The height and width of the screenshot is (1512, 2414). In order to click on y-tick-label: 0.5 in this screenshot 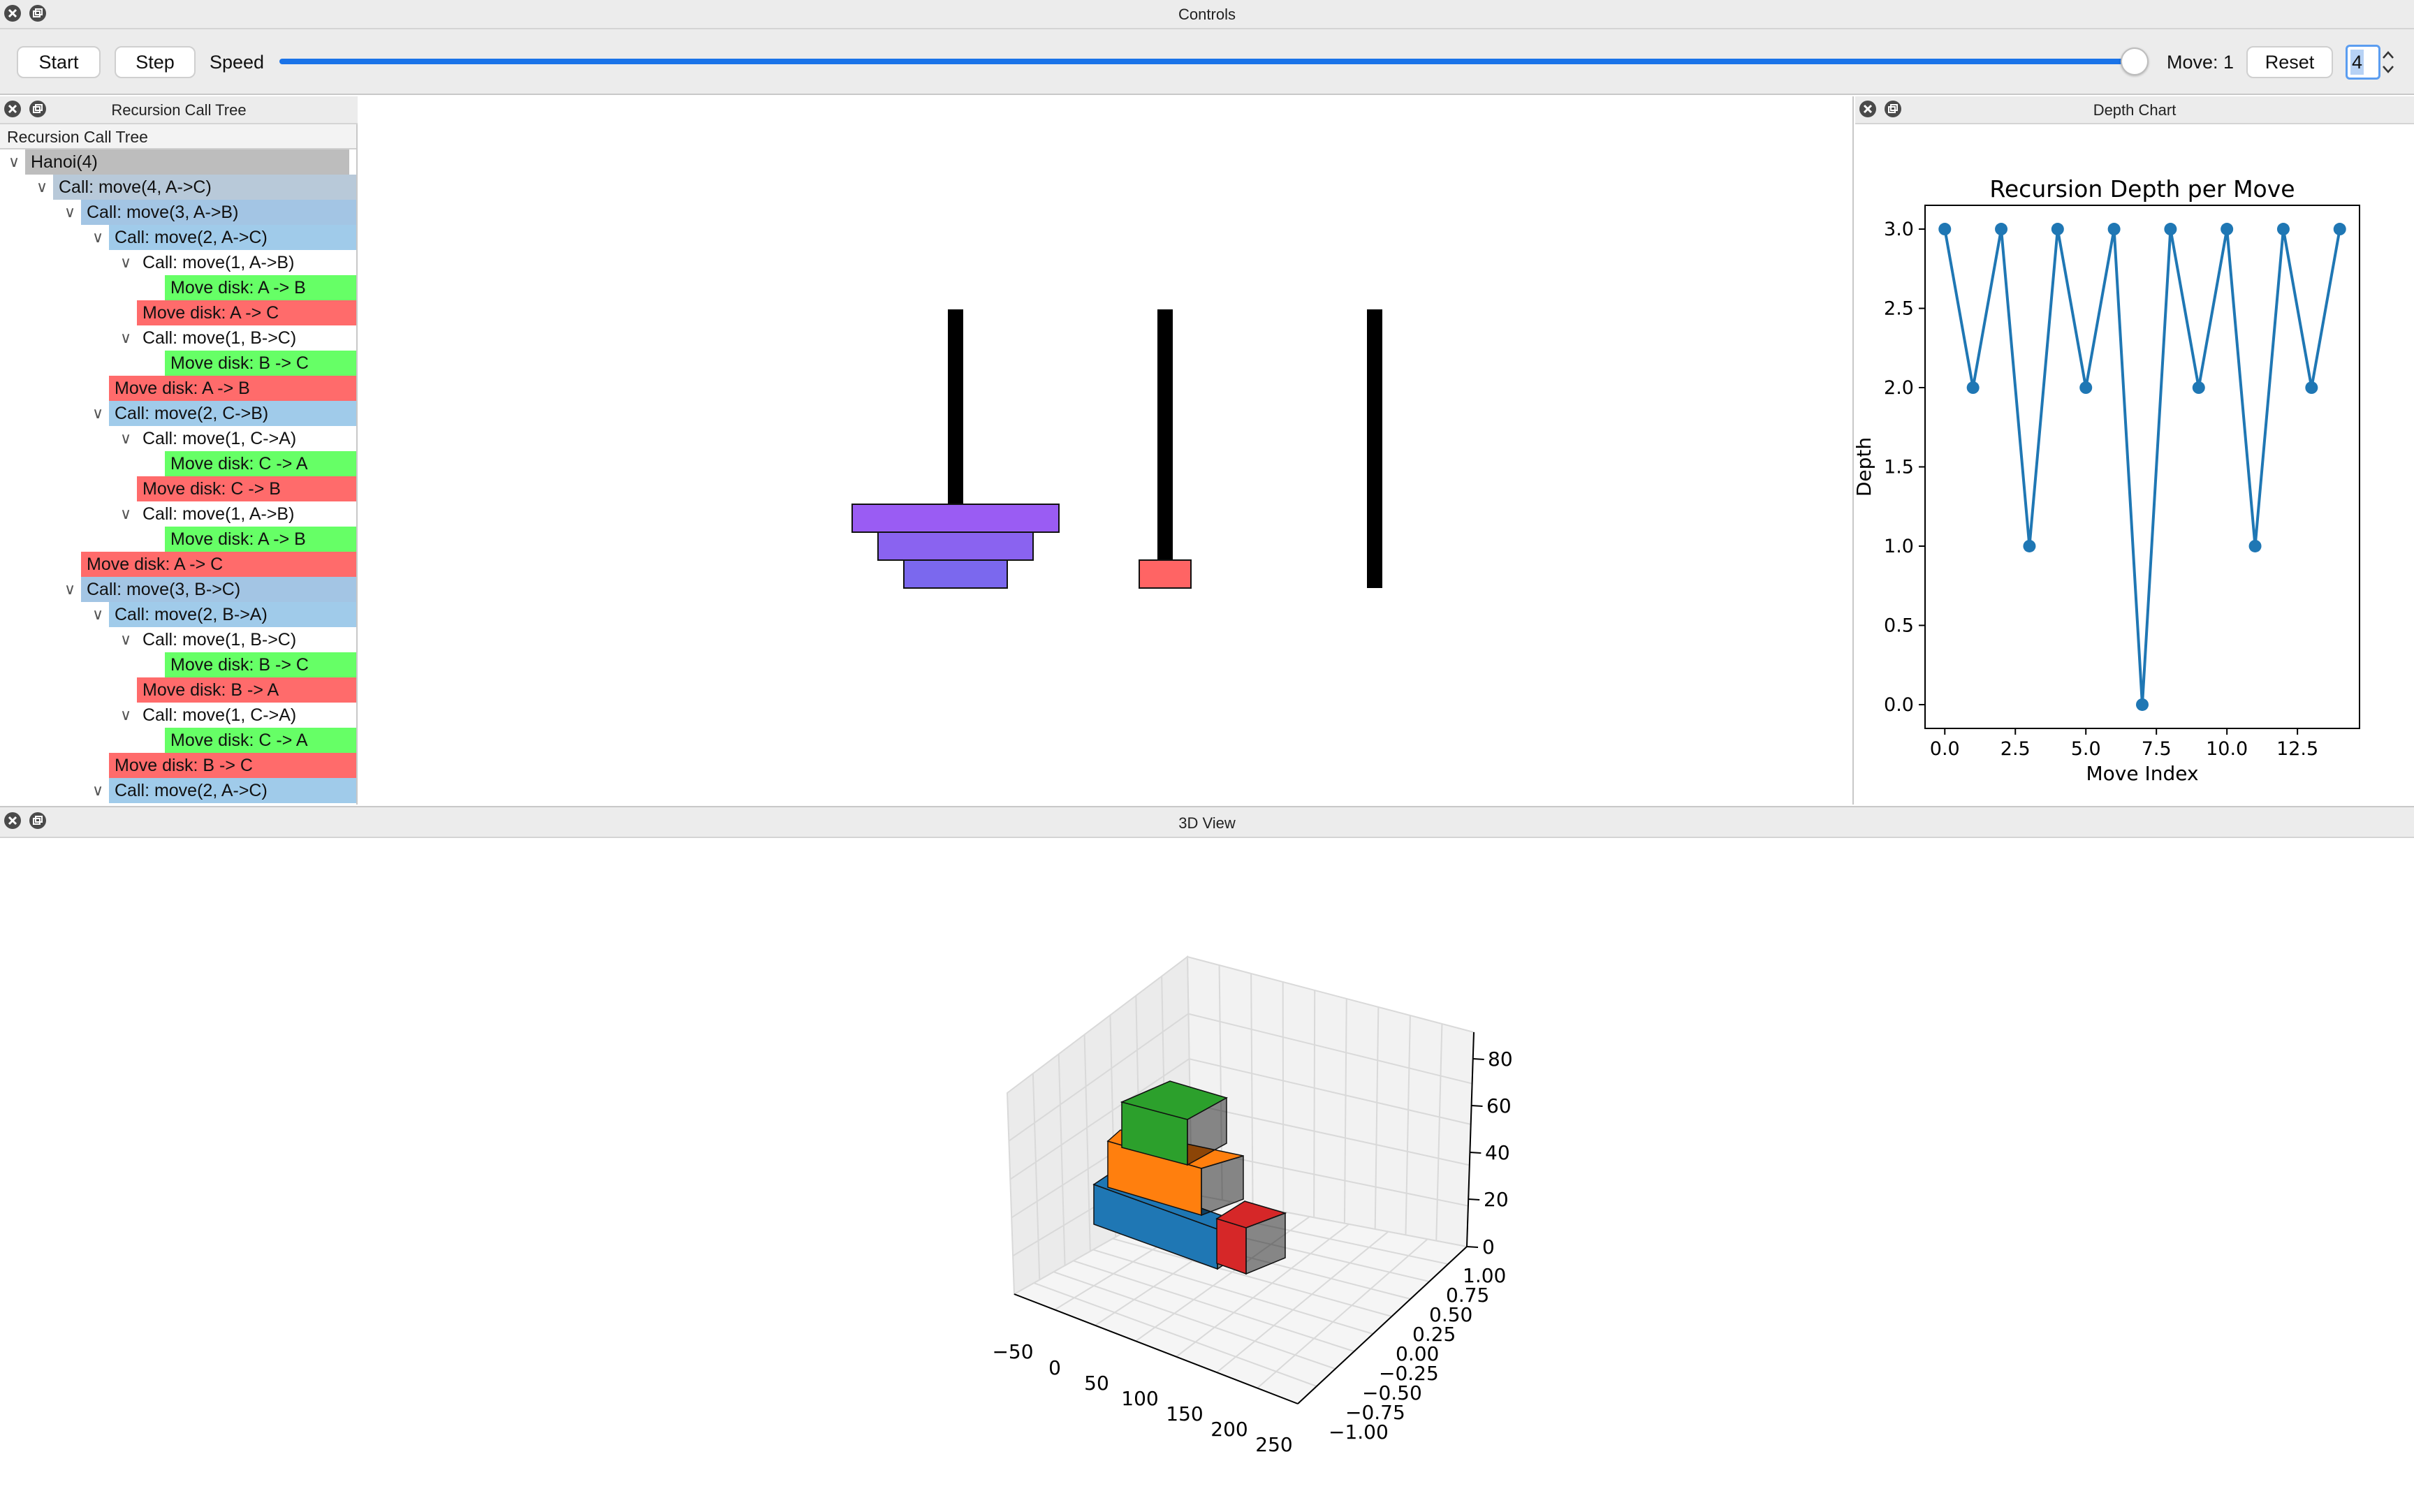, I will do `click(1899, 625)`.